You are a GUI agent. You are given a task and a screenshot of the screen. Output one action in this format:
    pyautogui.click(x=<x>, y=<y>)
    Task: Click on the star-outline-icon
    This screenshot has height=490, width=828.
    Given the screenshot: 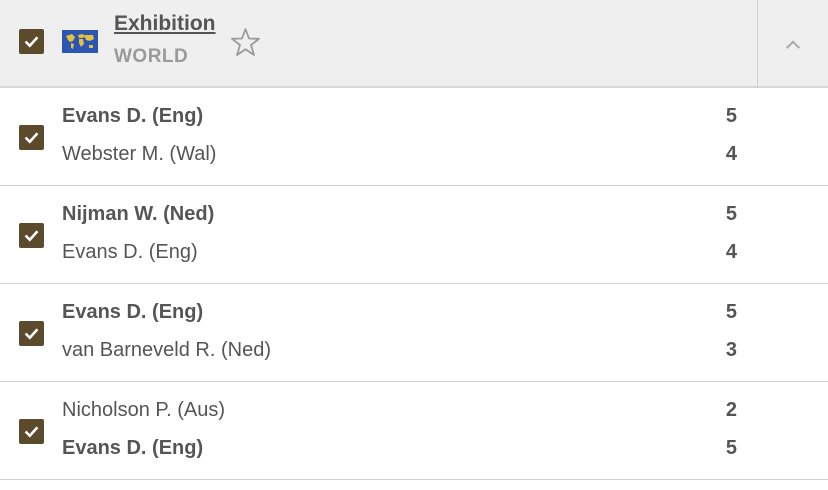 What is the action you would take?
    pyautogui.click(x=245, y=42)
    